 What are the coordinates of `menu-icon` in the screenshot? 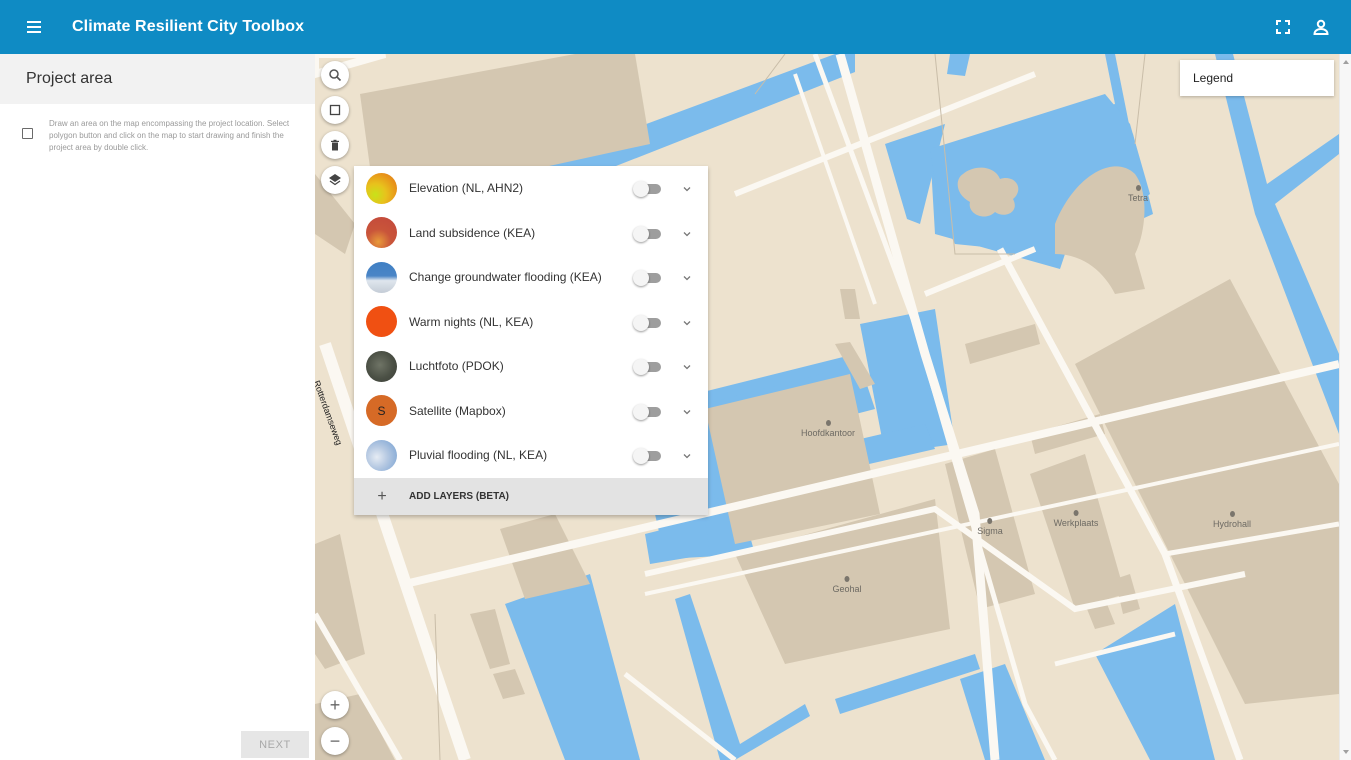 It's located at (34, 27).